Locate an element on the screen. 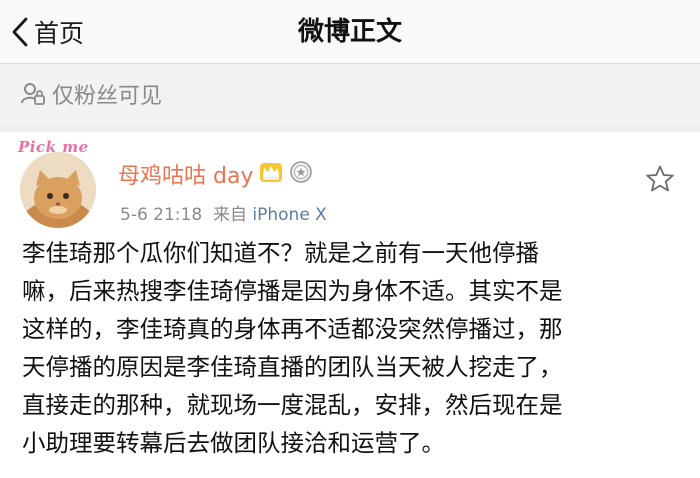  avatar is located at coordinates (58, 190).